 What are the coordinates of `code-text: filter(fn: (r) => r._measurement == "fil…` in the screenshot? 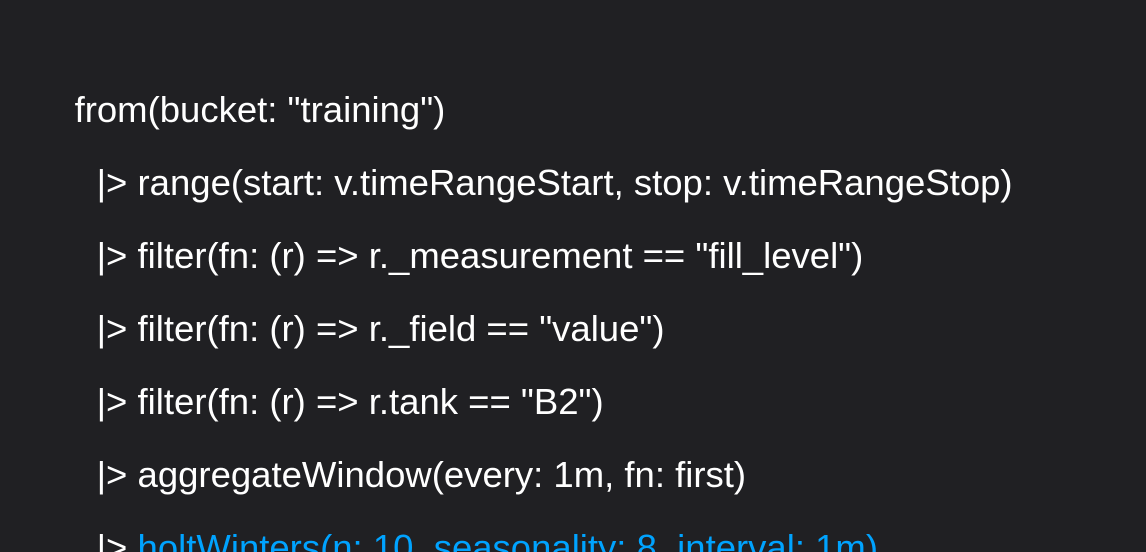 It's located at (500, 255).